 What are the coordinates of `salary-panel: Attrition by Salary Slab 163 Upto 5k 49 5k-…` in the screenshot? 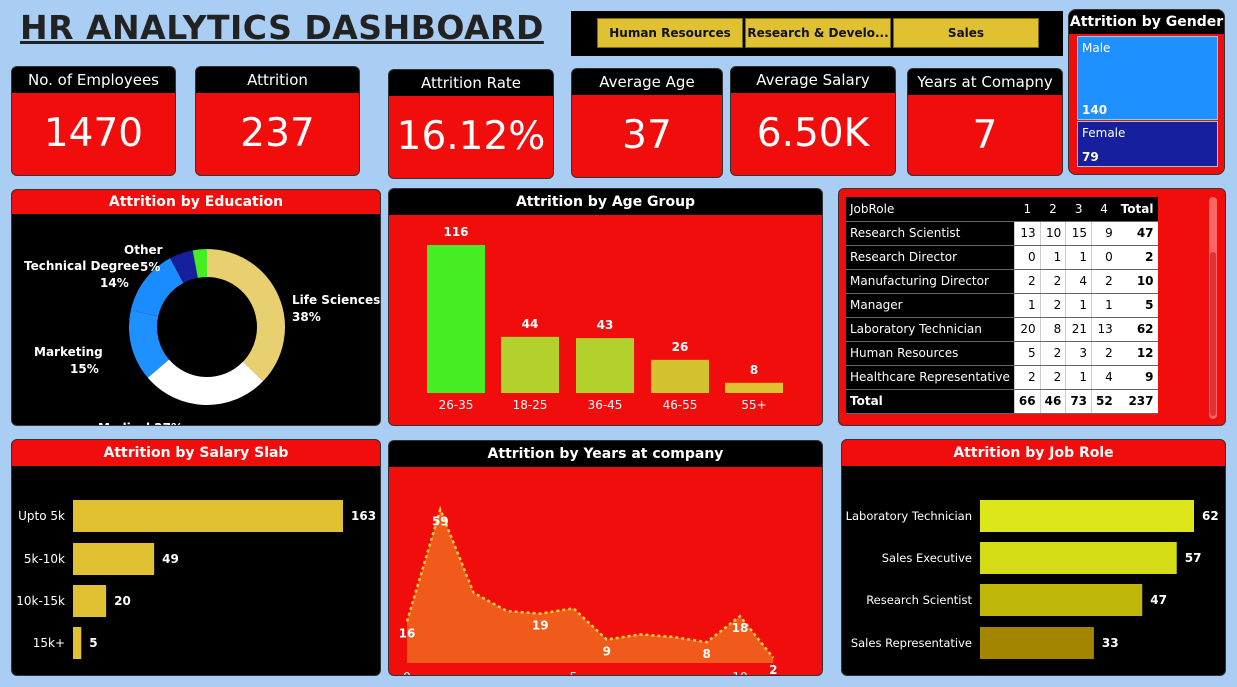 It's located at (196, 557).